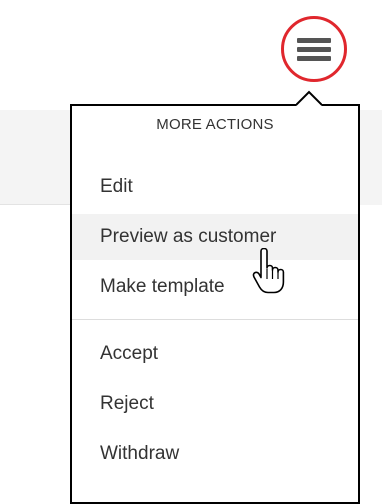 Image resolution: width=382 pixels, height=504 pixels. What do you see at coordinates (309, 98) in the screenshot?
I see `dropdown-caret` at bounding box center [309, 98].